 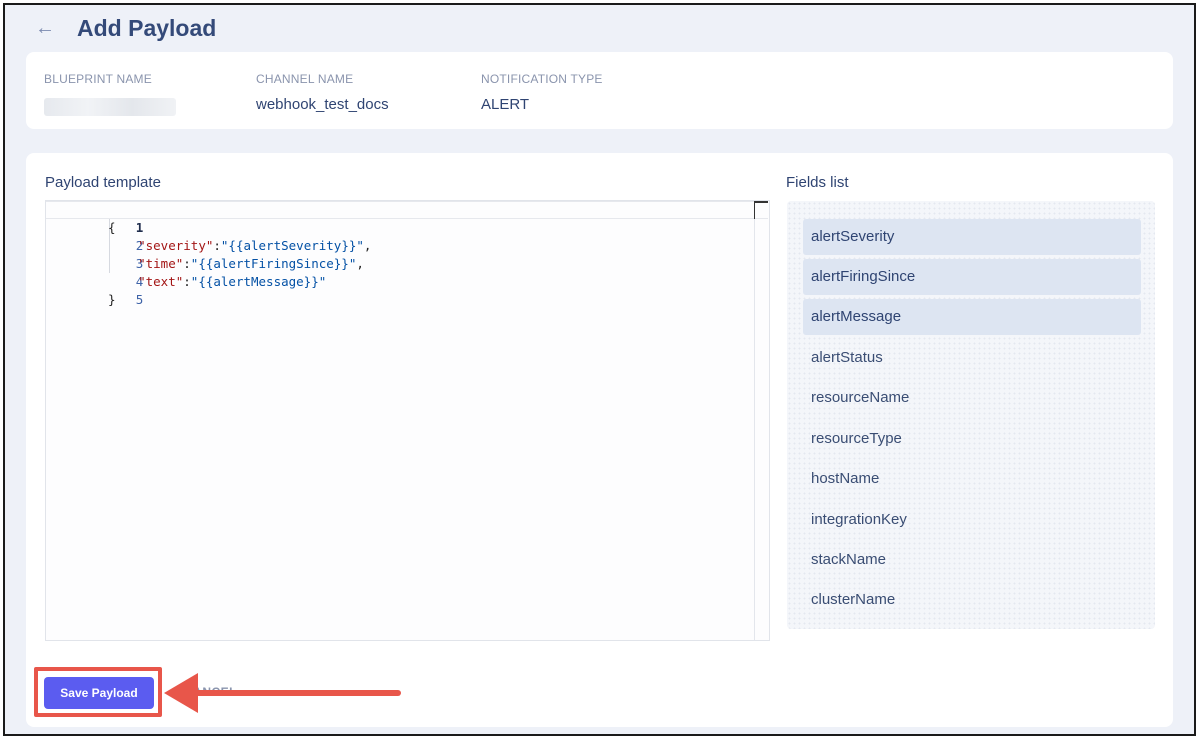 I want to click on field-item-alert-status: alertStatus, so click(x=972, y=358).